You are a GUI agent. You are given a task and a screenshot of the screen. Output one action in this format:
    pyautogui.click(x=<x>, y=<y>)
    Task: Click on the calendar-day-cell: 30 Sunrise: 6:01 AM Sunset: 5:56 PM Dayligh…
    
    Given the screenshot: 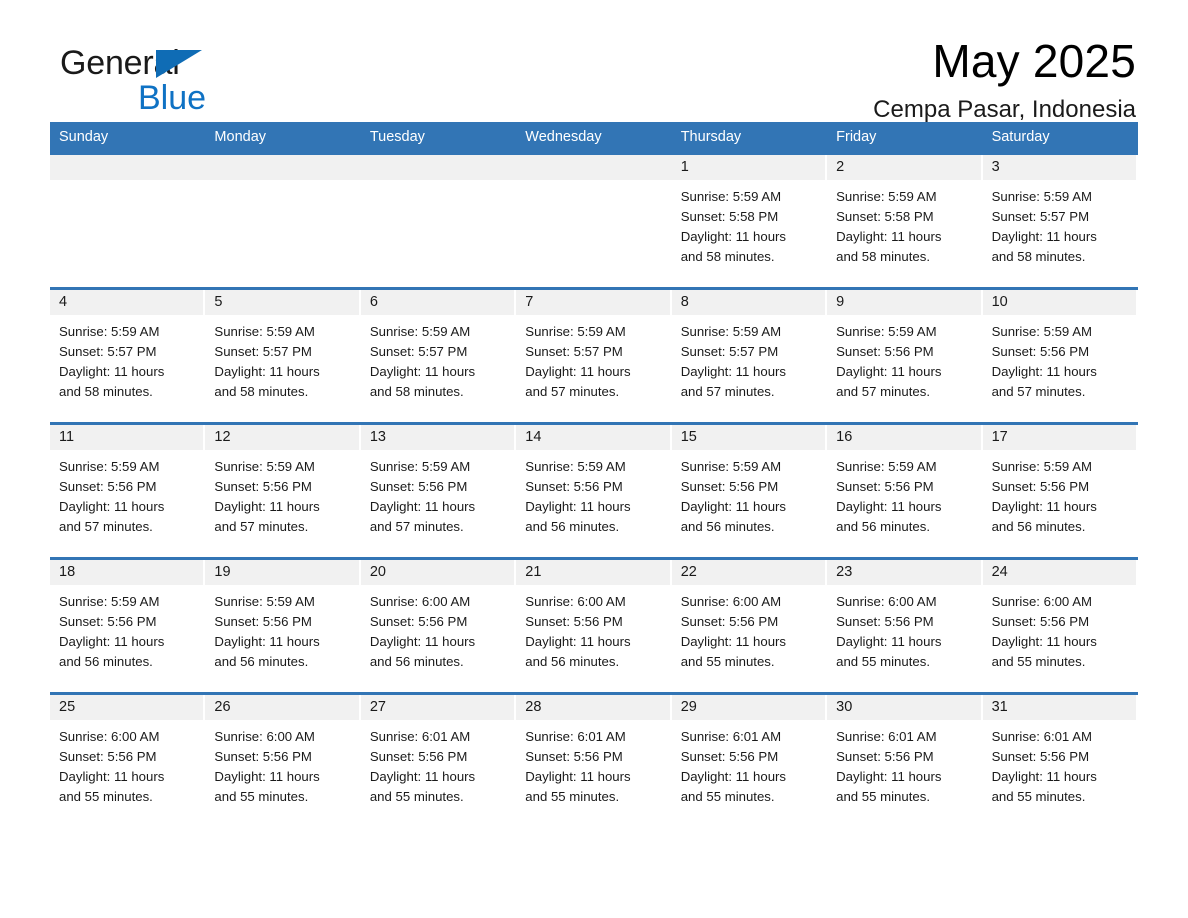 What is the action you would take?
    pyautogui.click(x=905, y=759)
    